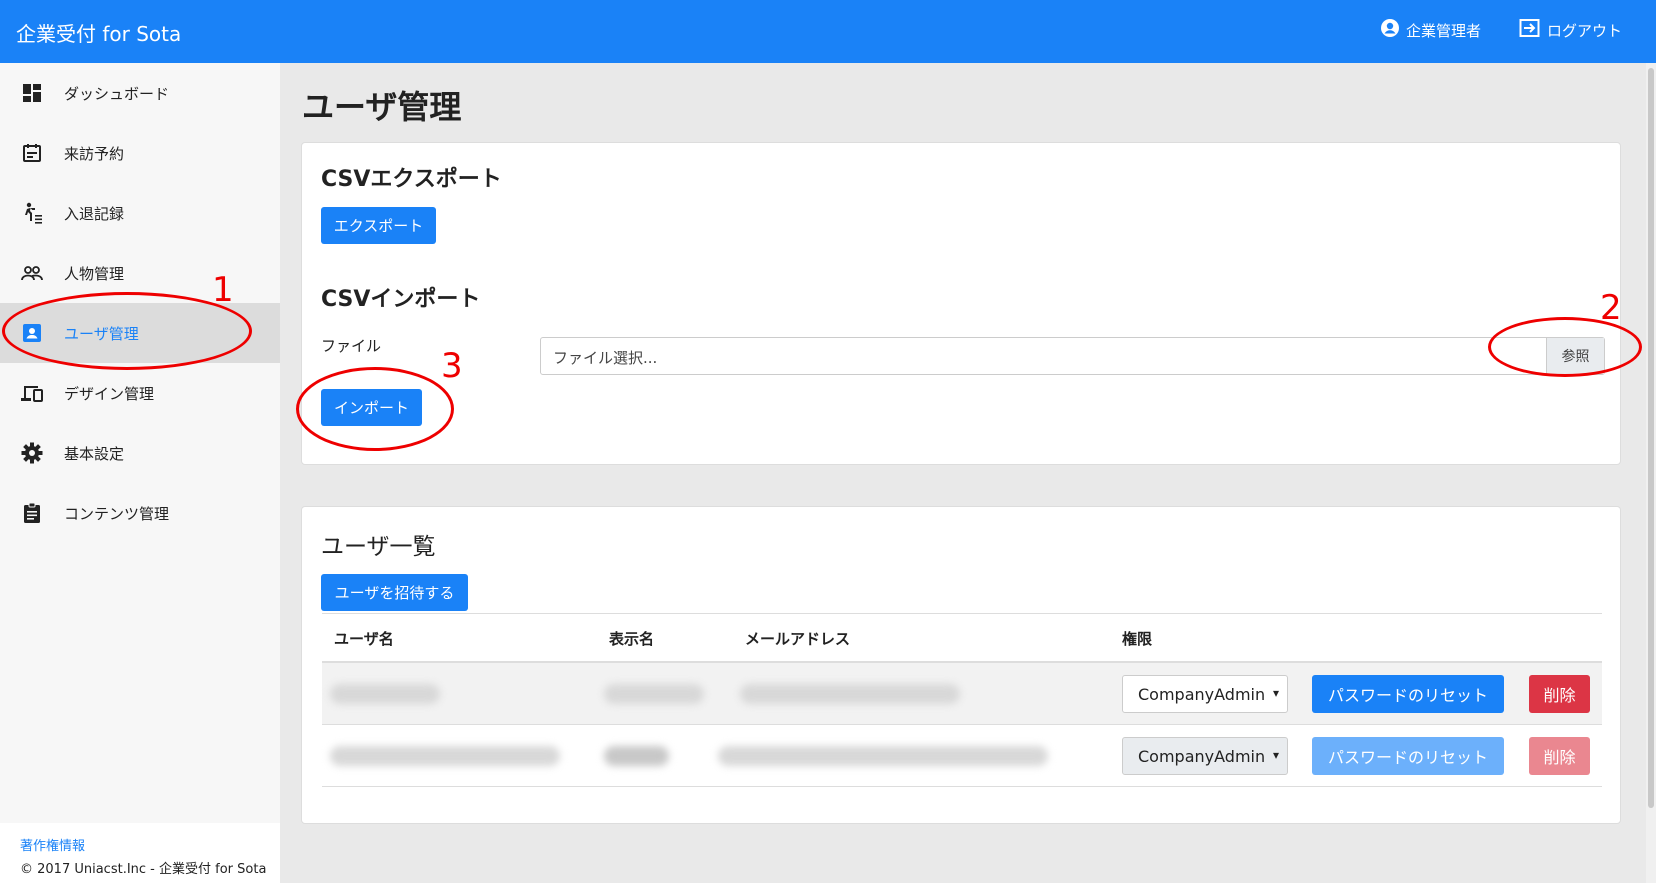  What do you see at coordinates (140, 213) in the screenshot?
I see `sidebar-item-entry-exit-log: 入退記録` at bounding box center [140, 213].